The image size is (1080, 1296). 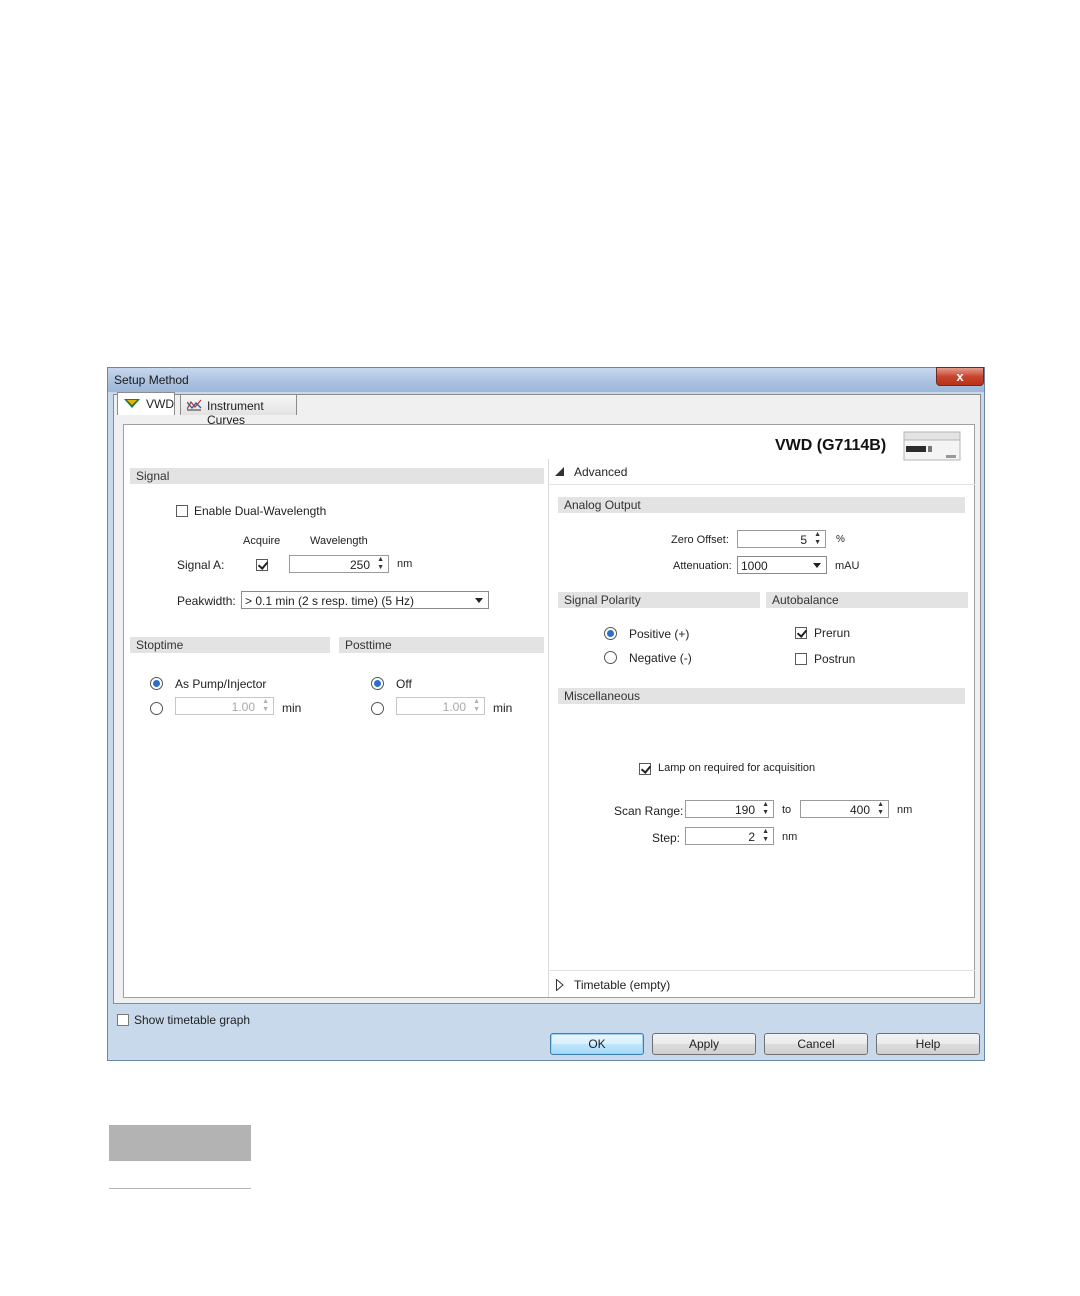 I want to click on enable-dual-wavelength-checkbox, so click(x=182, y=511).